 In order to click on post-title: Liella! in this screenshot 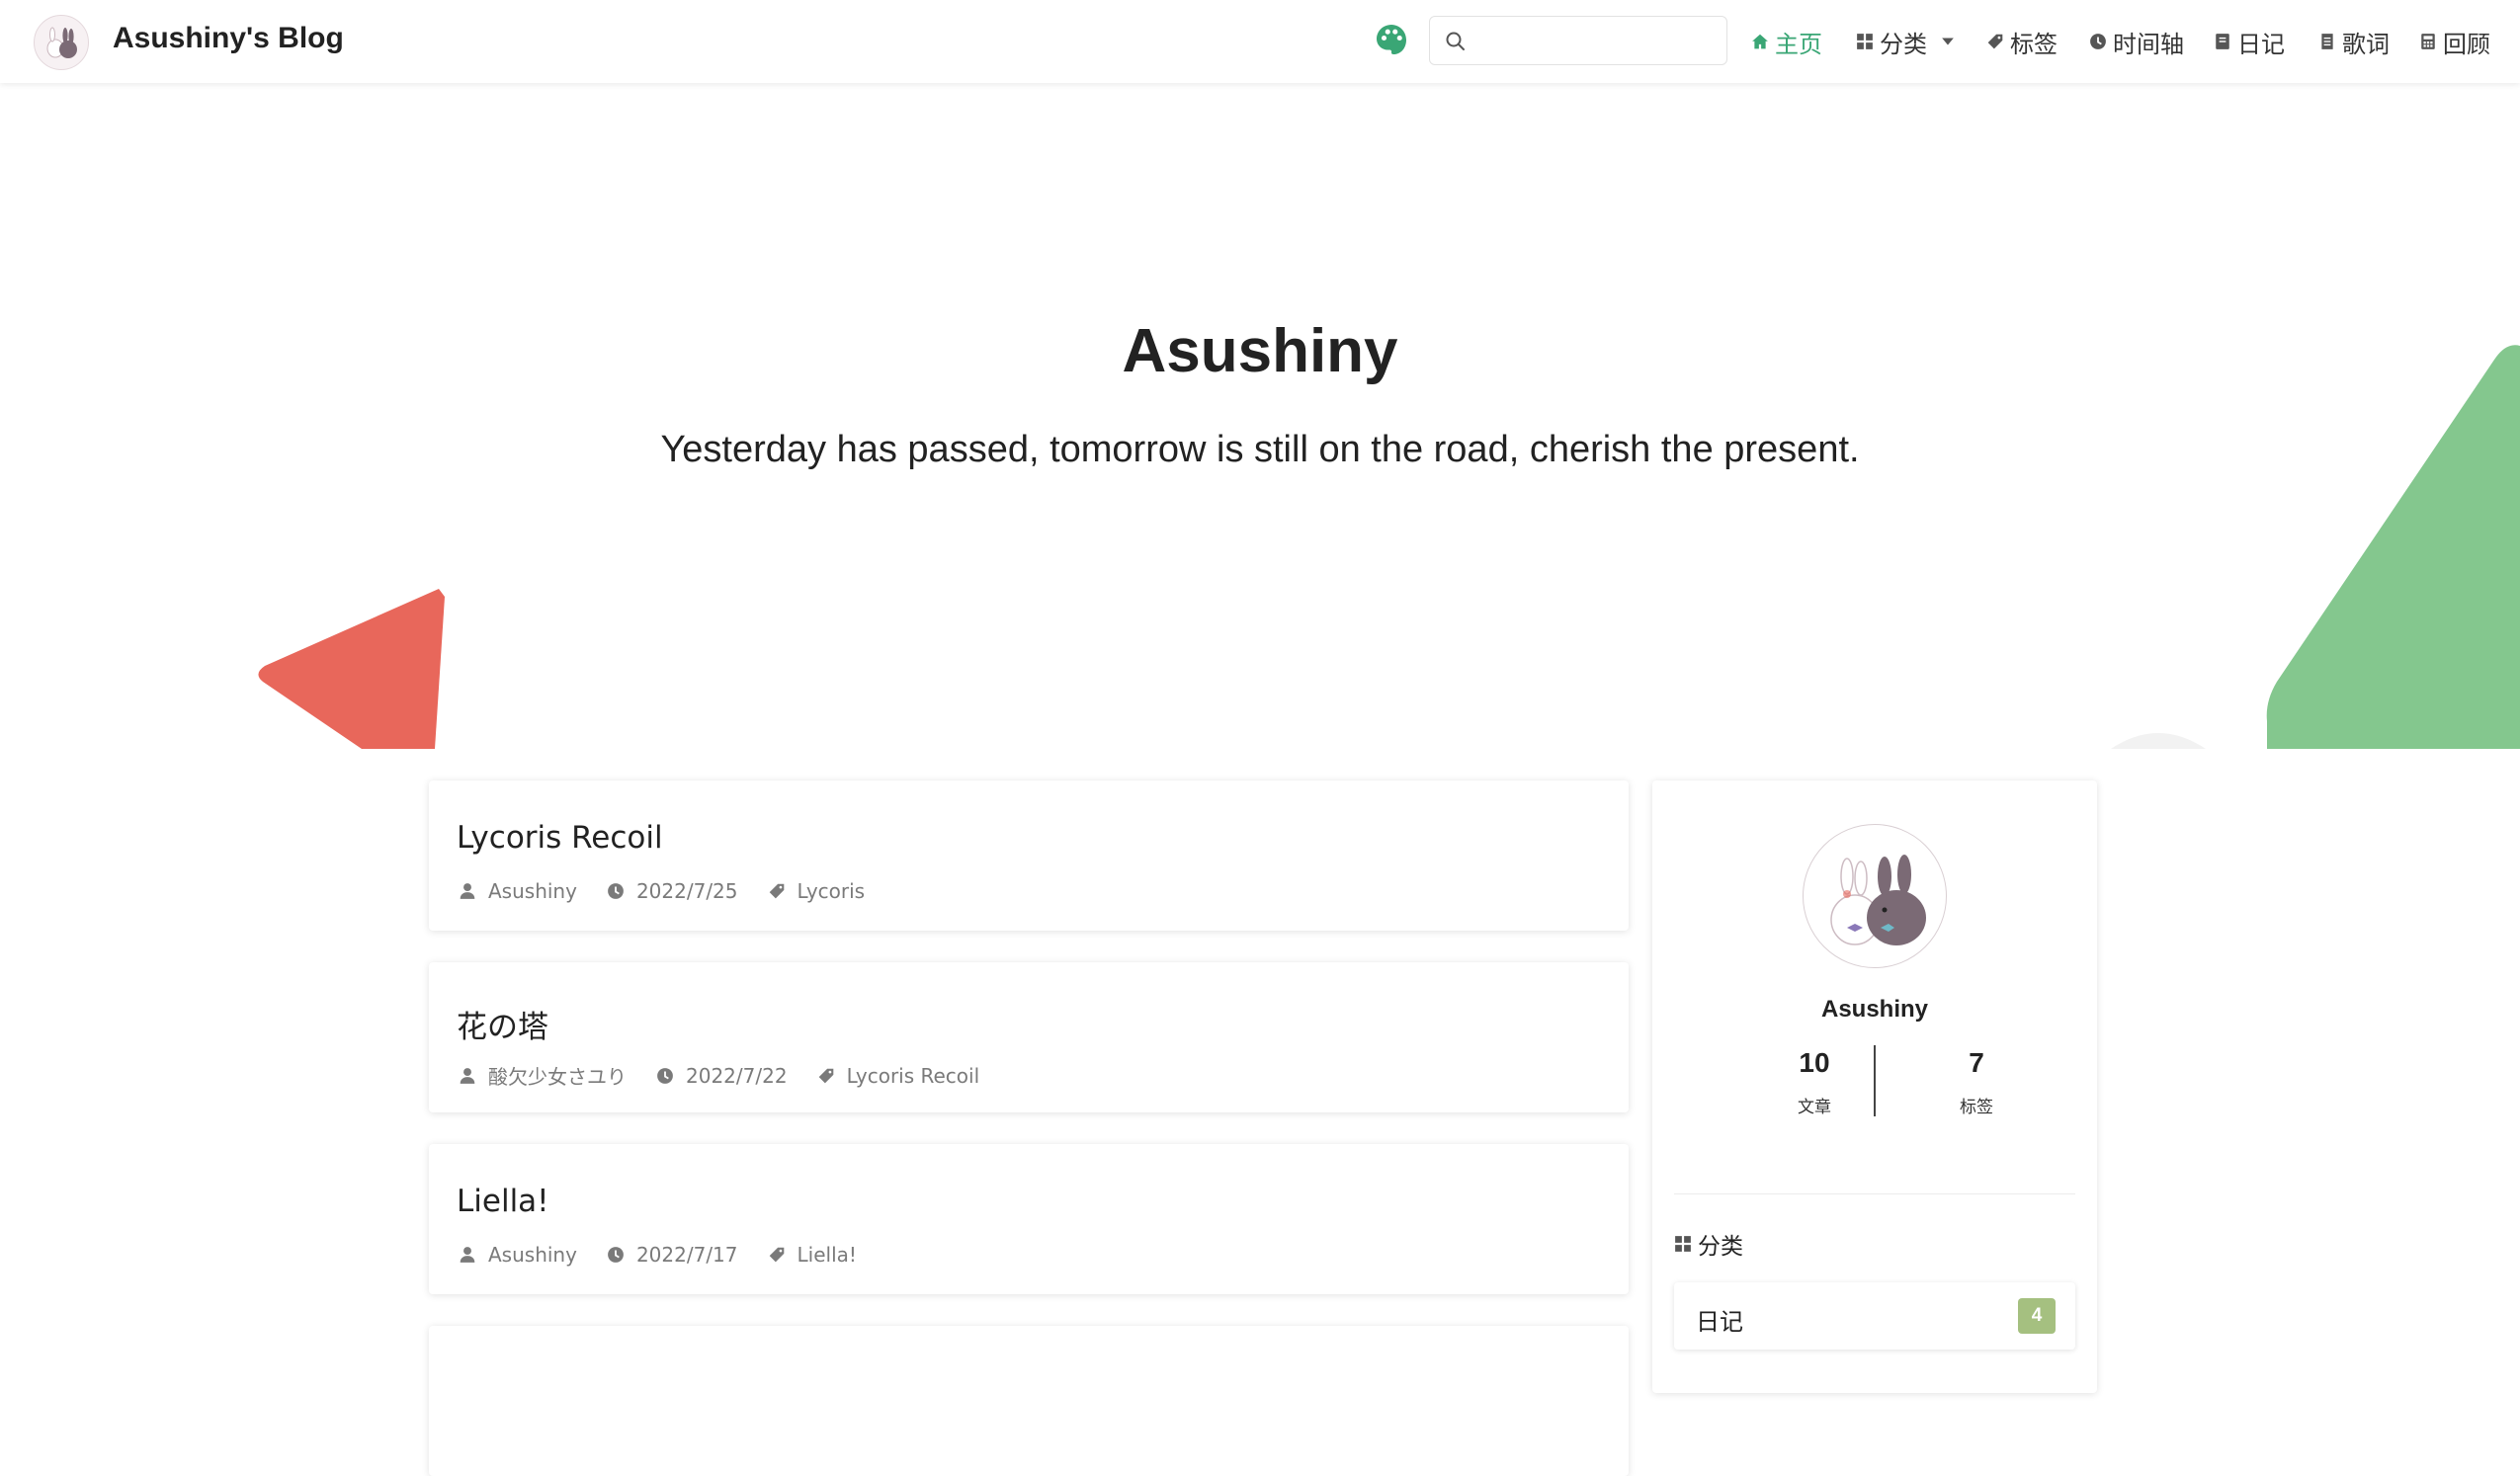, I will do `click(503, 1201)`.